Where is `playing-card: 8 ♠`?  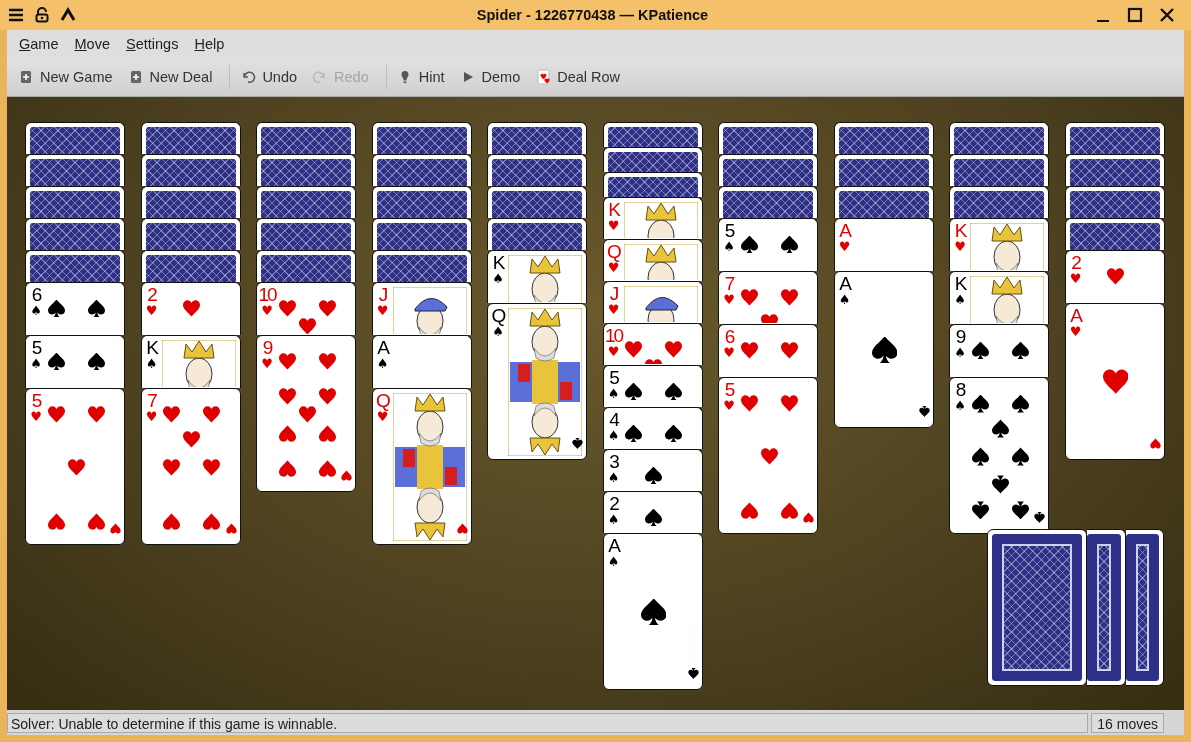 playing-card: 8 ♠ is located at coordinates (999, 455).